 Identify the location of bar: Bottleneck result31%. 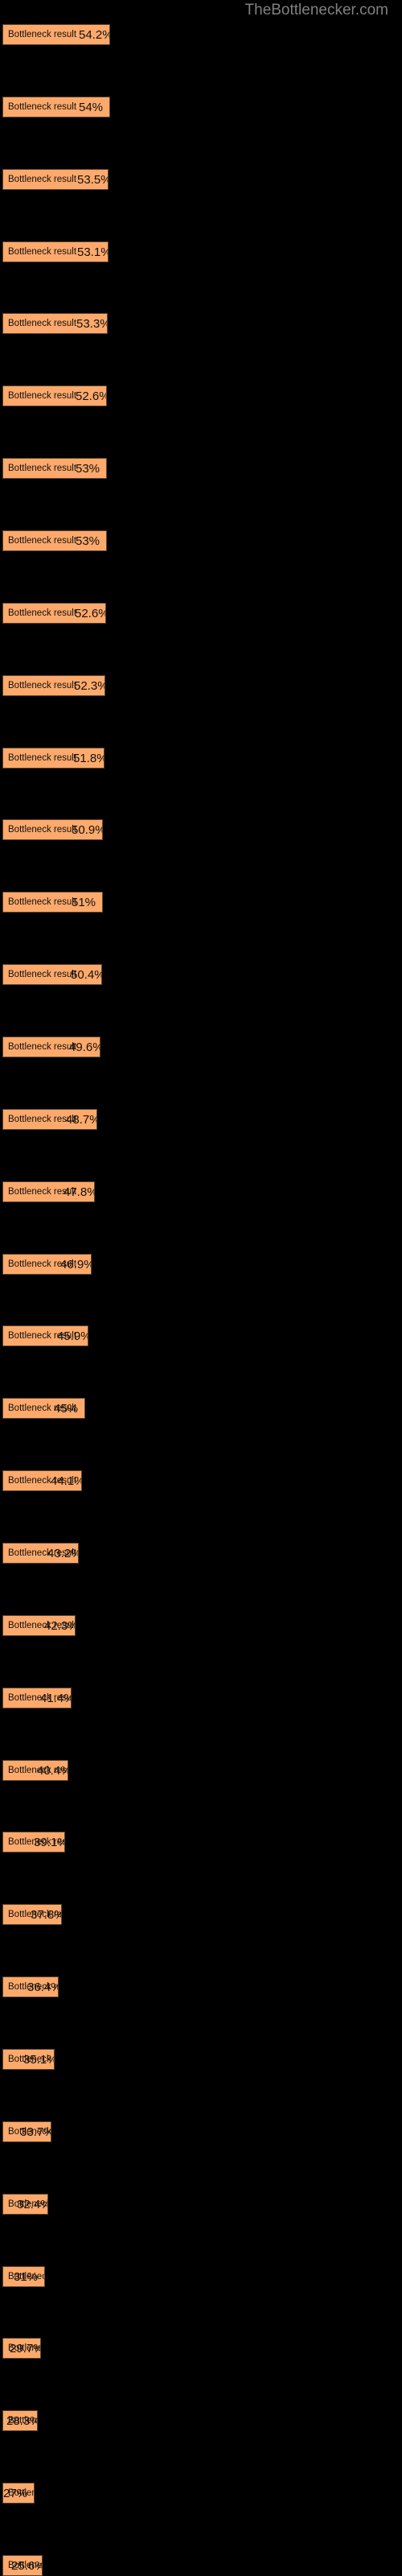
(23, 2276).